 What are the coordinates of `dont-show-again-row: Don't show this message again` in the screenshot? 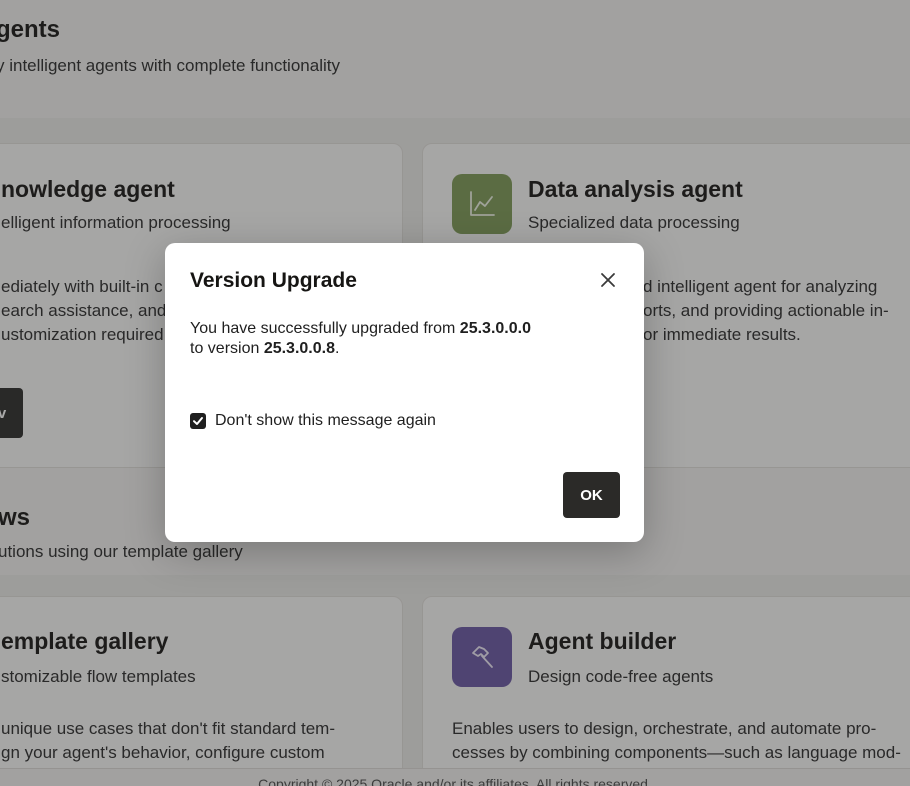 It's located at (313, 421).